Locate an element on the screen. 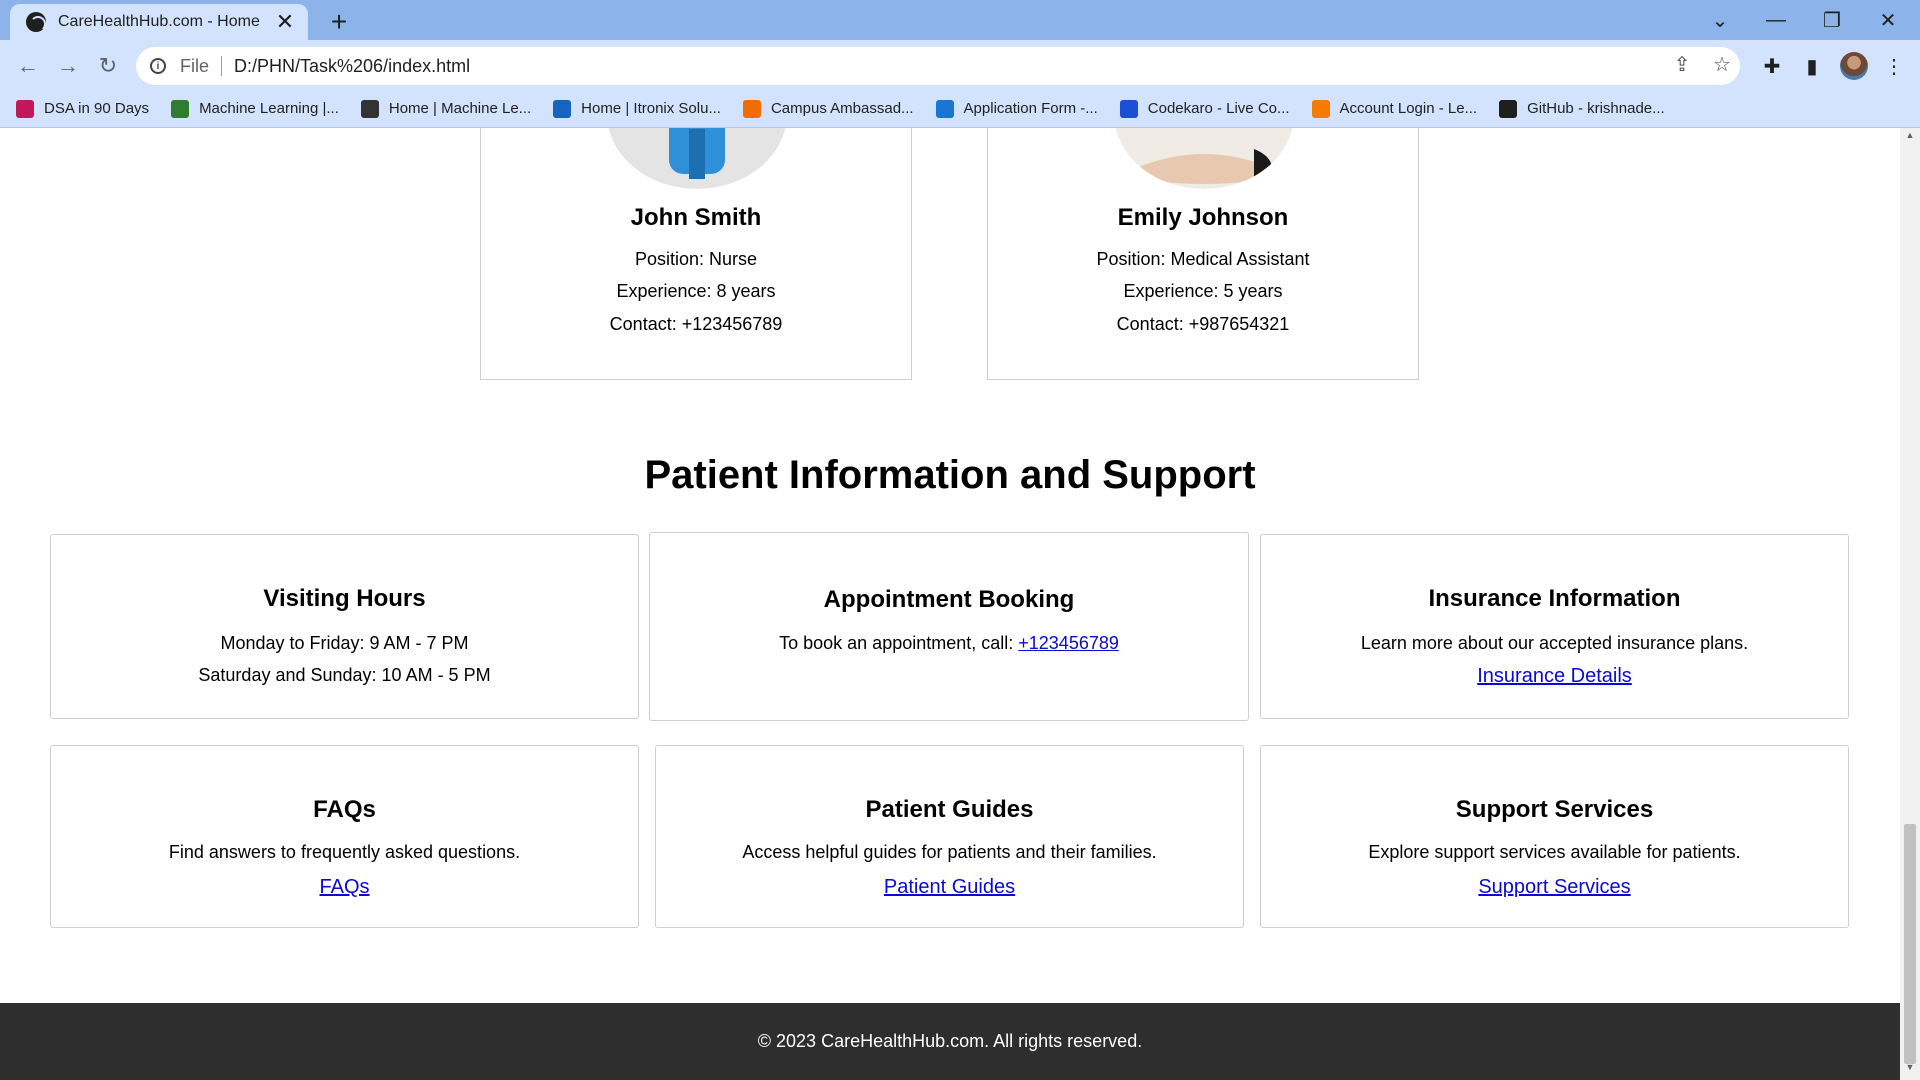 This screenshot has height=1080, width=1920. card-title: Insurance Information is located at coordinates (1554, 598).